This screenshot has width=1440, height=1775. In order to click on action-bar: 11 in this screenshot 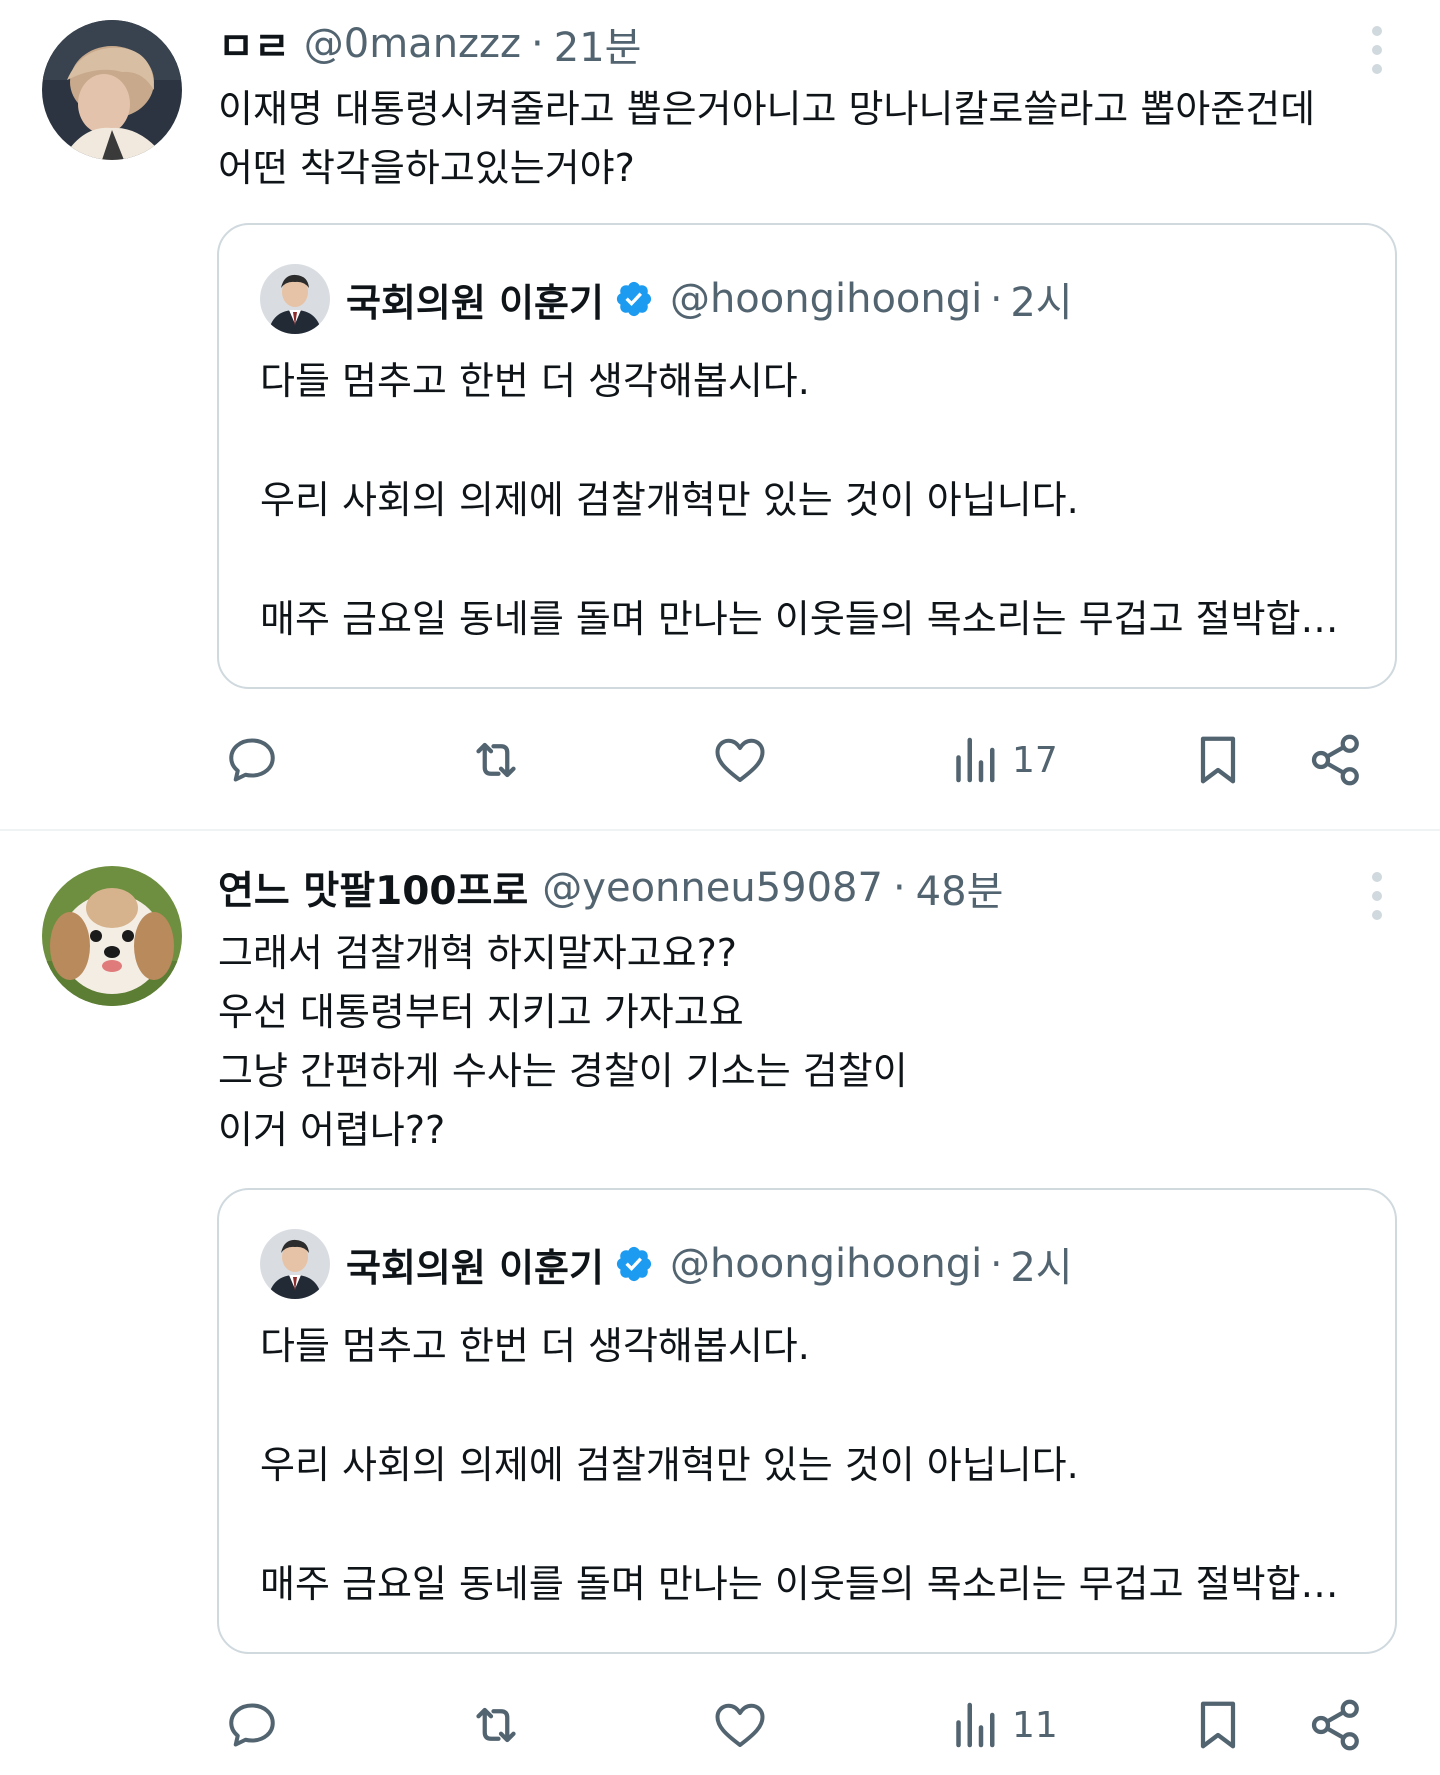, I will do `click(720, 1725)`.